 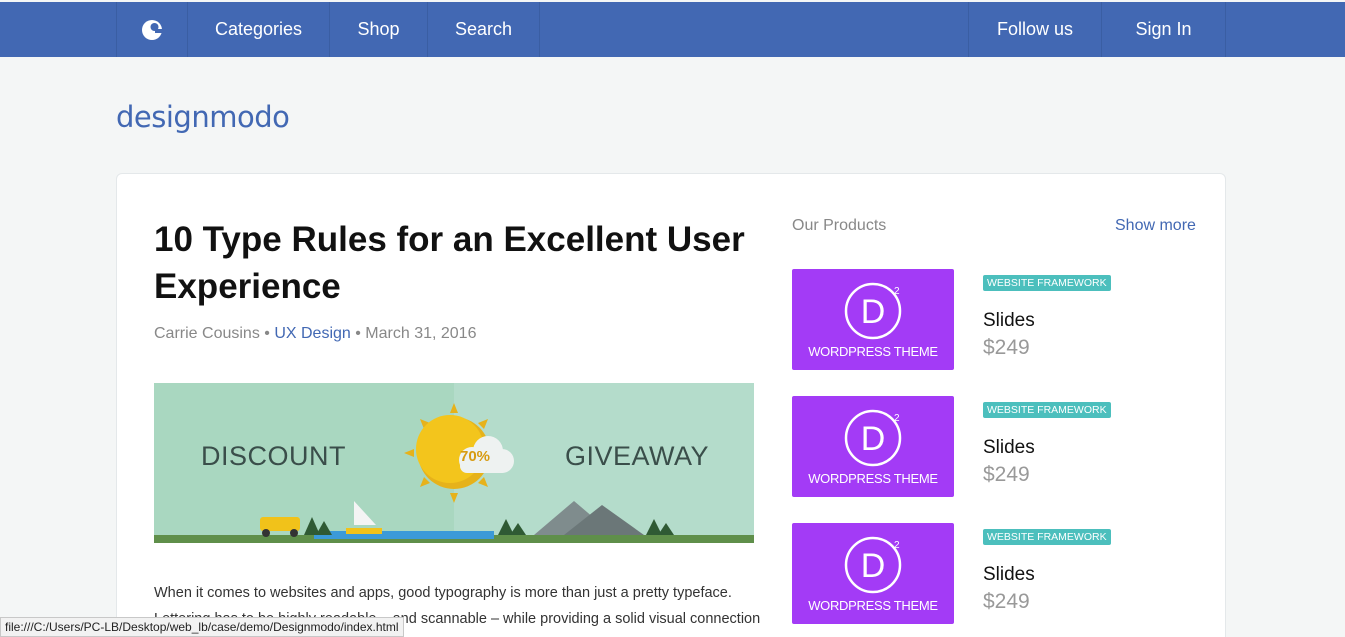 I want to click on article-author: Carrie Cousins, so click(x=207, y=333).